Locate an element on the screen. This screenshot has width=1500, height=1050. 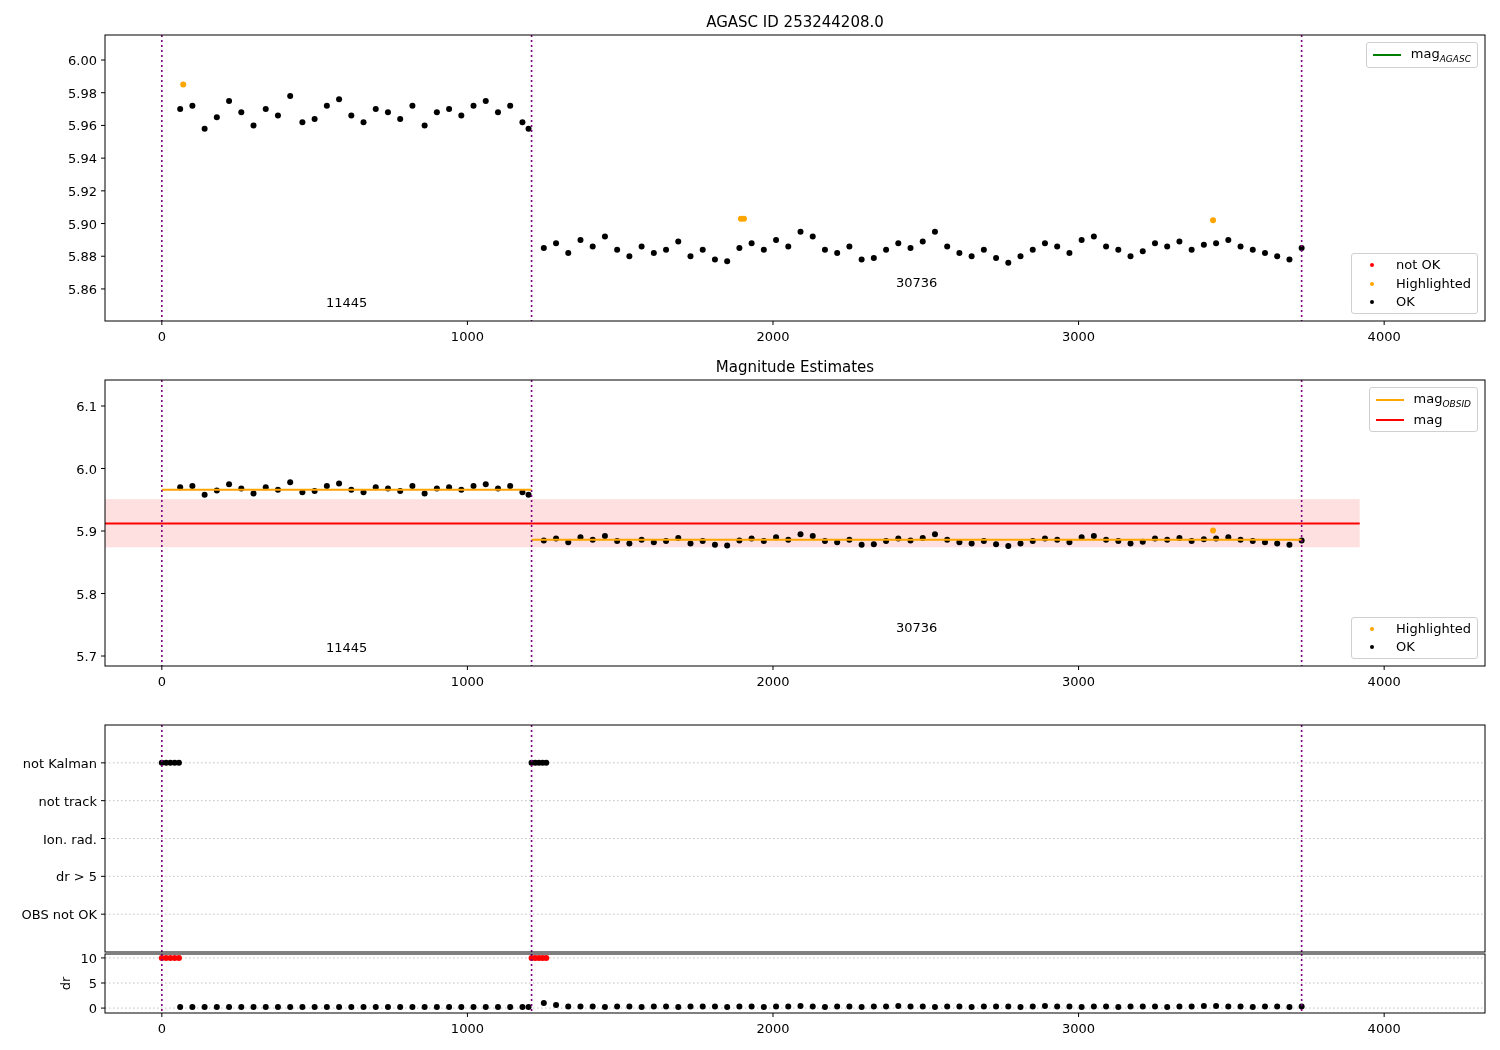
tick-label: not Kalman is located at coordinates (59, 763).